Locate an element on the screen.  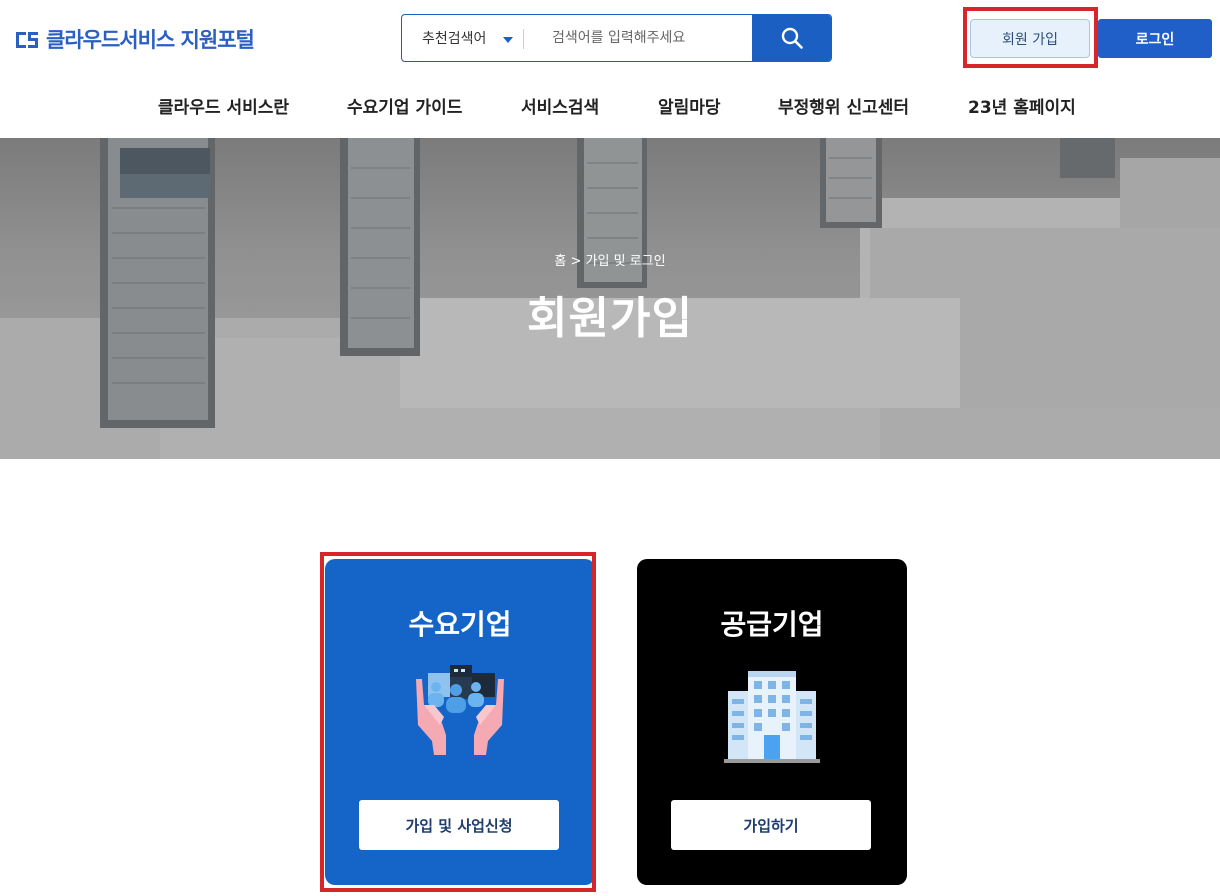
search-bar: 추천검색어 is located at coordinates (616, 38).